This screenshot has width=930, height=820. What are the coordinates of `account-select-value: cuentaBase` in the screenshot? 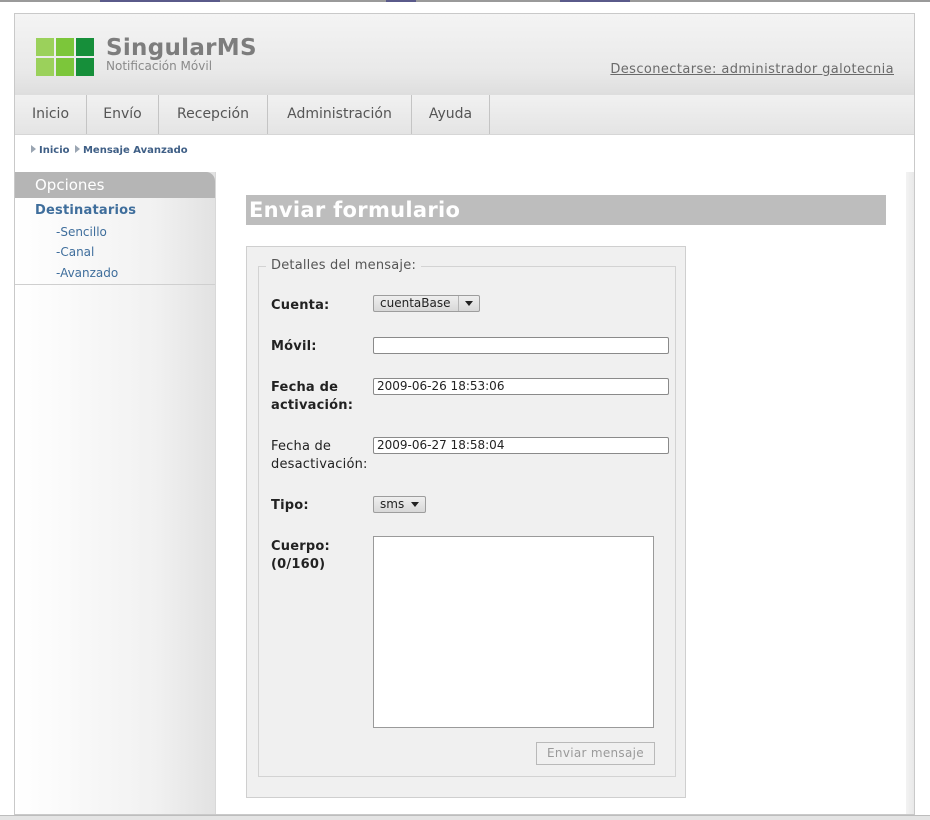 It's located at (415, 303).